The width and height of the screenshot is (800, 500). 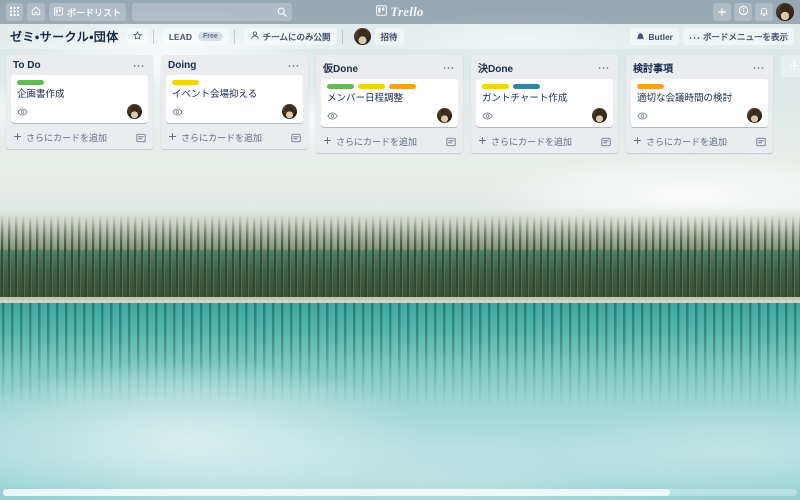 I want to click on bell-icon, so click(x=764, y=12).